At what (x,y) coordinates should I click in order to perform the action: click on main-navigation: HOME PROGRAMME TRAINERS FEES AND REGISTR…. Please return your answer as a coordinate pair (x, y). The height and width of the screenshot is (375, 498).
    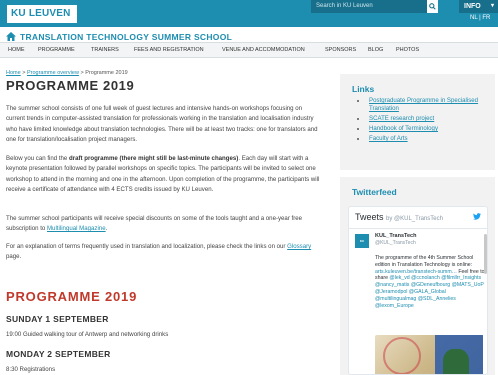
    Looking at the image, I should click on (249, 50).